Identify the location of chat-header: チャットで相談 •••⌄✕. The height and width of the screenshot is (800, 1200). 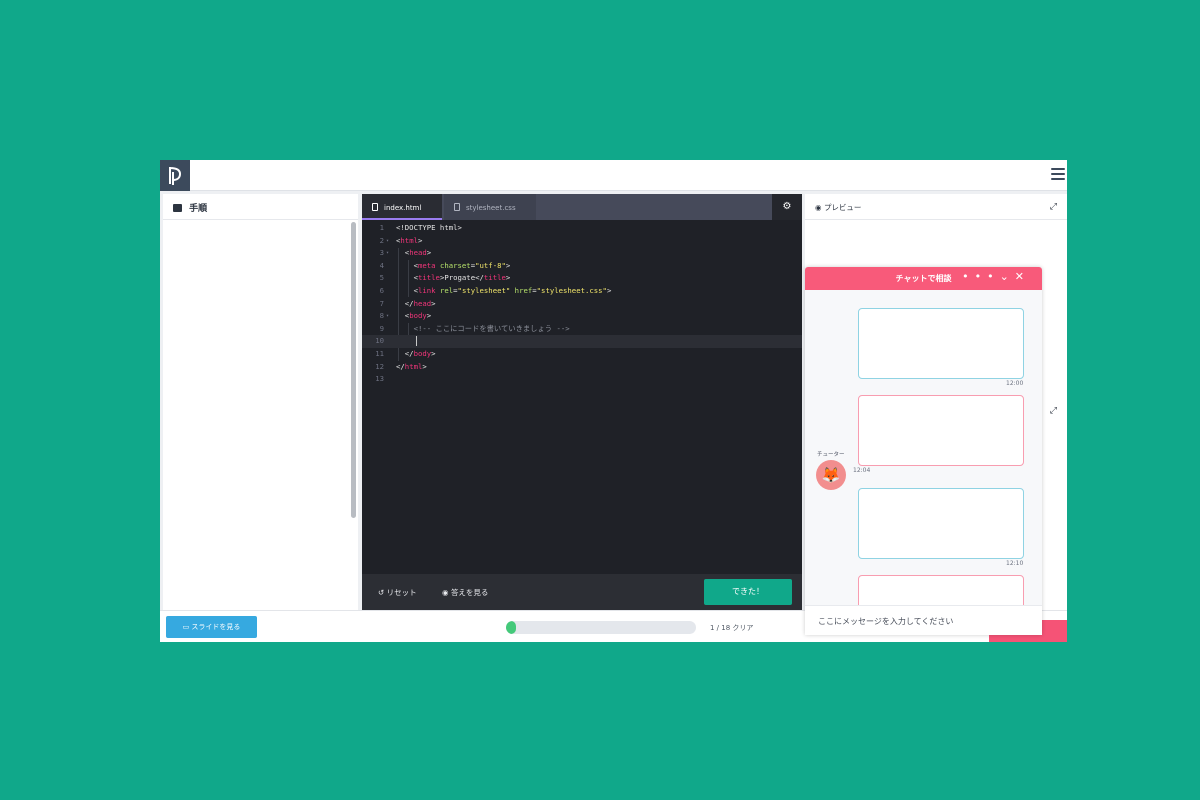
(923, 278).